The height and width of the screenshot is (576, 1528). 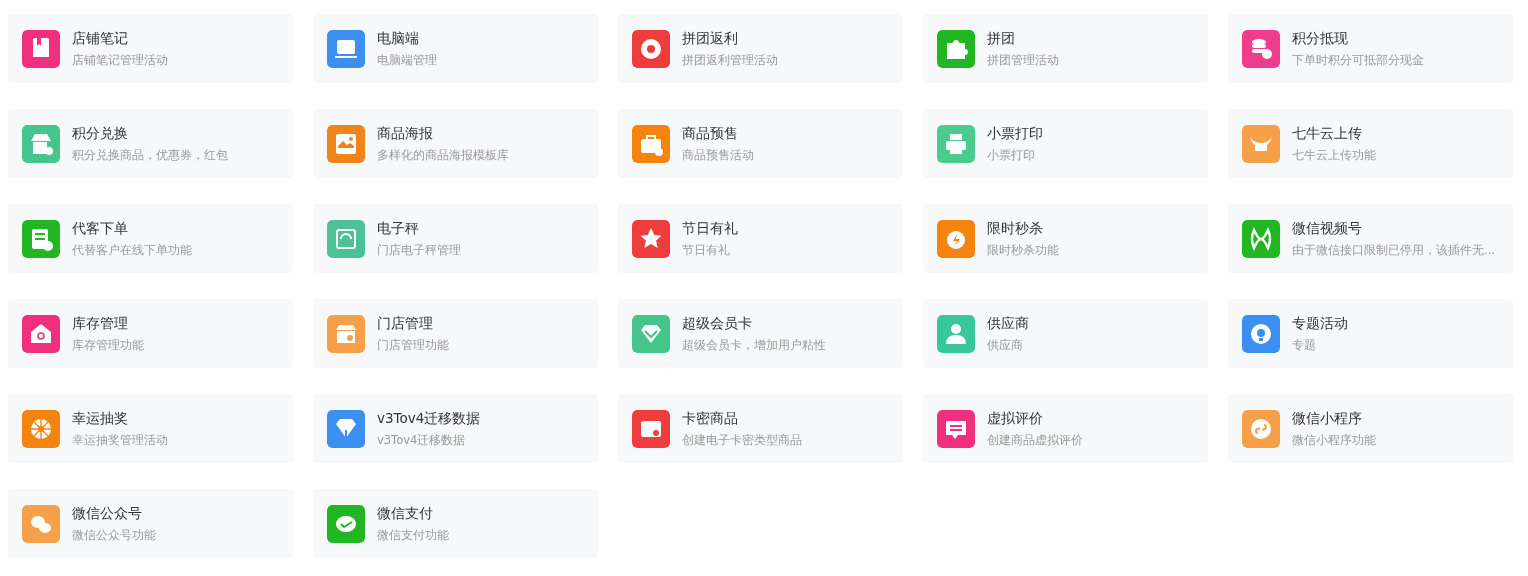 I want to click on plugin-card: 供应商 供应商, so click(x=1065, y=333).